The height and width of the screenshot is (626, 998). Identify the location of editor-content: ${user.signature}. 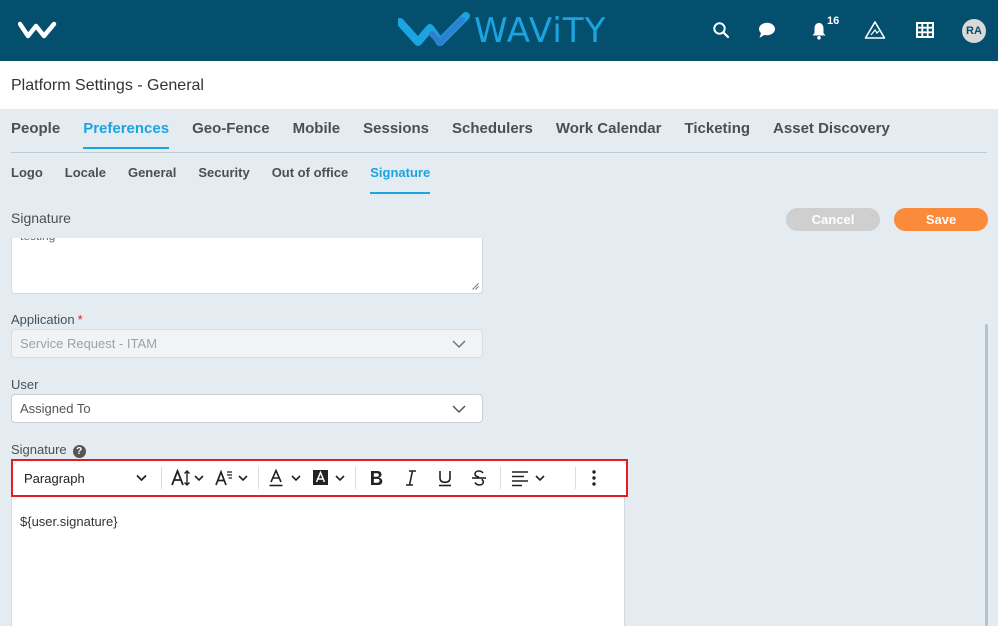
(69, 521).